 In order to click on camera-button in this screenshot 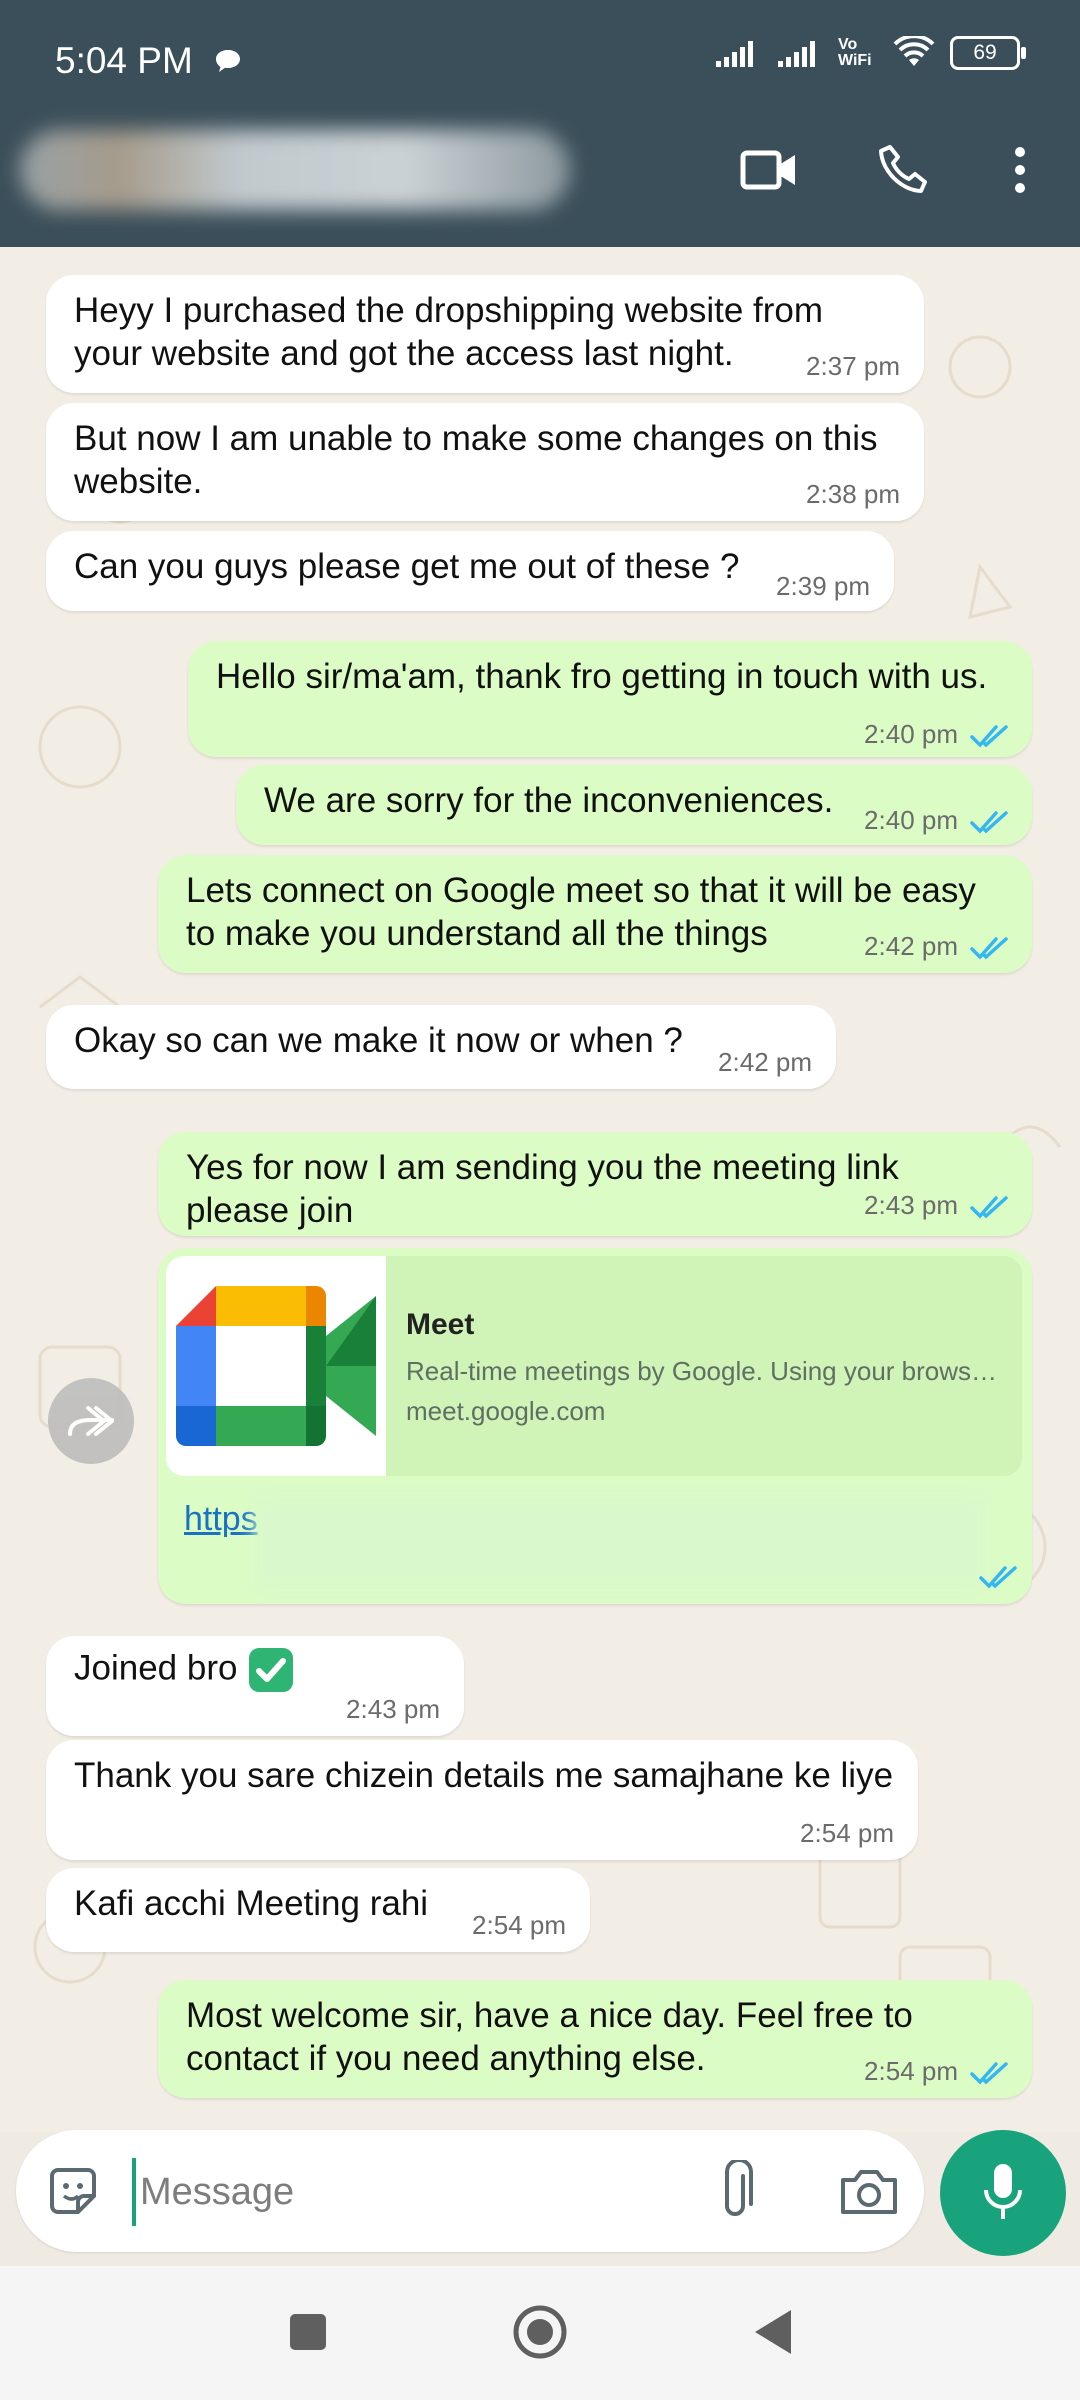, I will do `click(869, 2191)`.